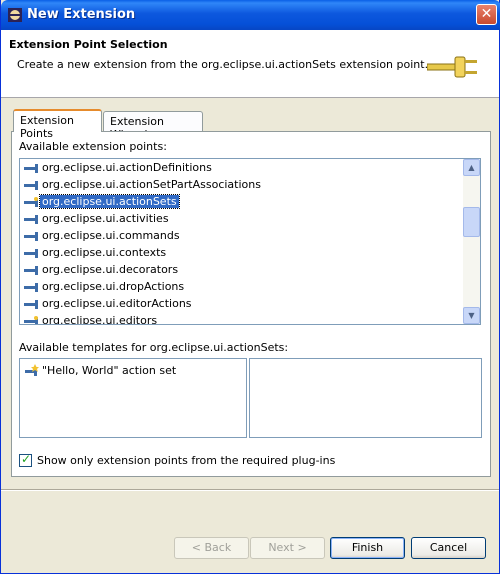  Describe the element at coordinates (93, 146) in the screenshot. I see `extension-points-label: Available extension points:` at that location.